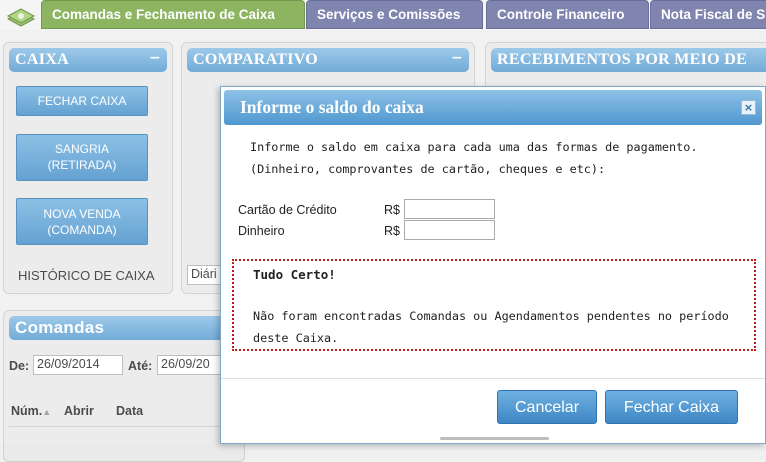 This screenshot has height=462, width=766. I want to click on fechar-caixa-confirm-button: Fechar Caixa, so click(671, 407).